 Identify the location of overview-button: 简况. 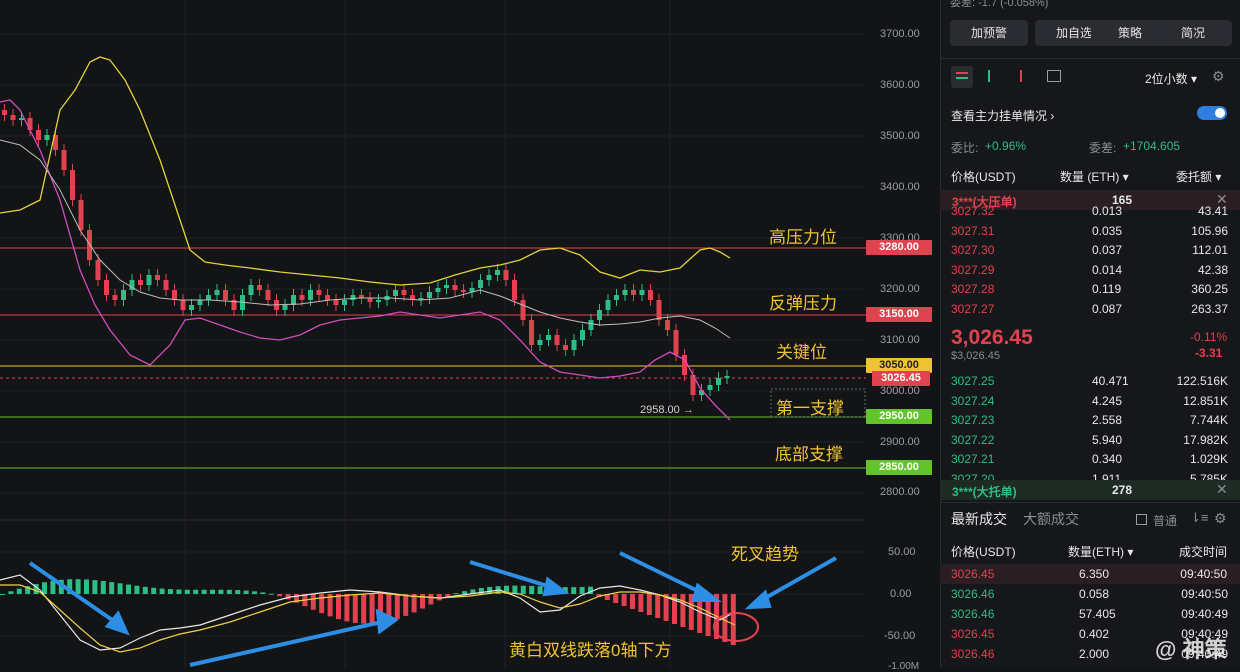
(1193, 33).